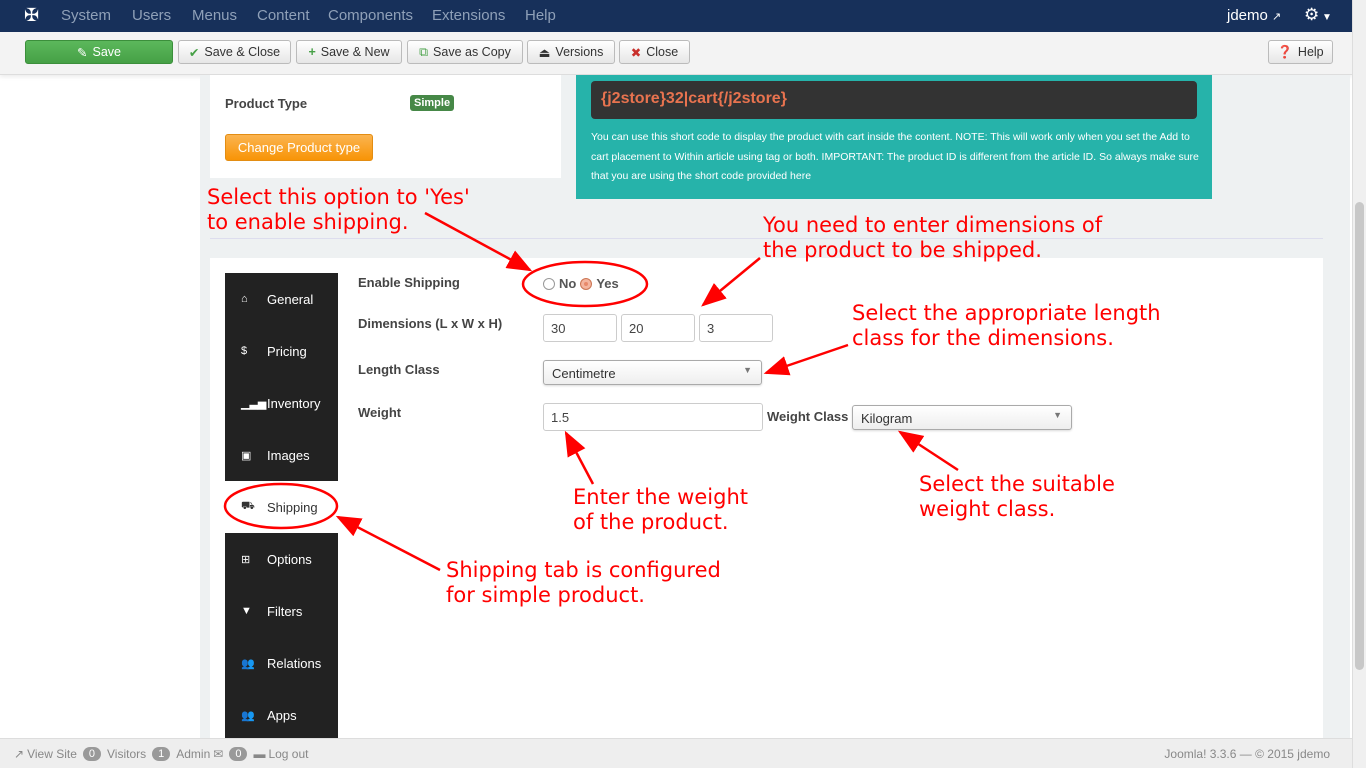 This screenshot has height=768, width=1366. What do you see at coordinates (127, 754) in the screenshot?
I see `visitors-label: Visitors` at bounding box center [127, 754].